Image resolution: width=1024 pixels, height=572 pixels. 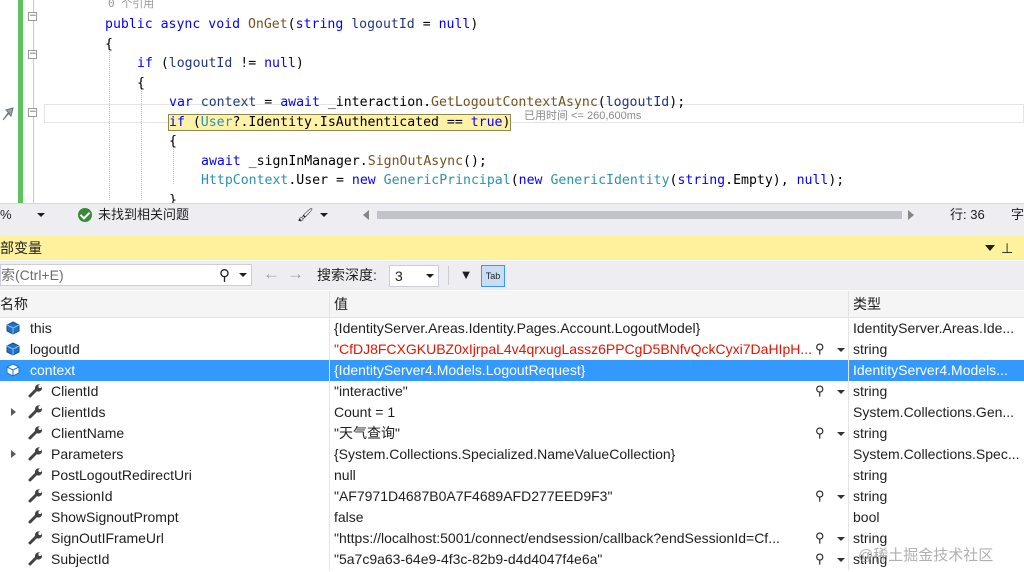 I want to click on search-icon: ⚲, so click(x=224, y=275).